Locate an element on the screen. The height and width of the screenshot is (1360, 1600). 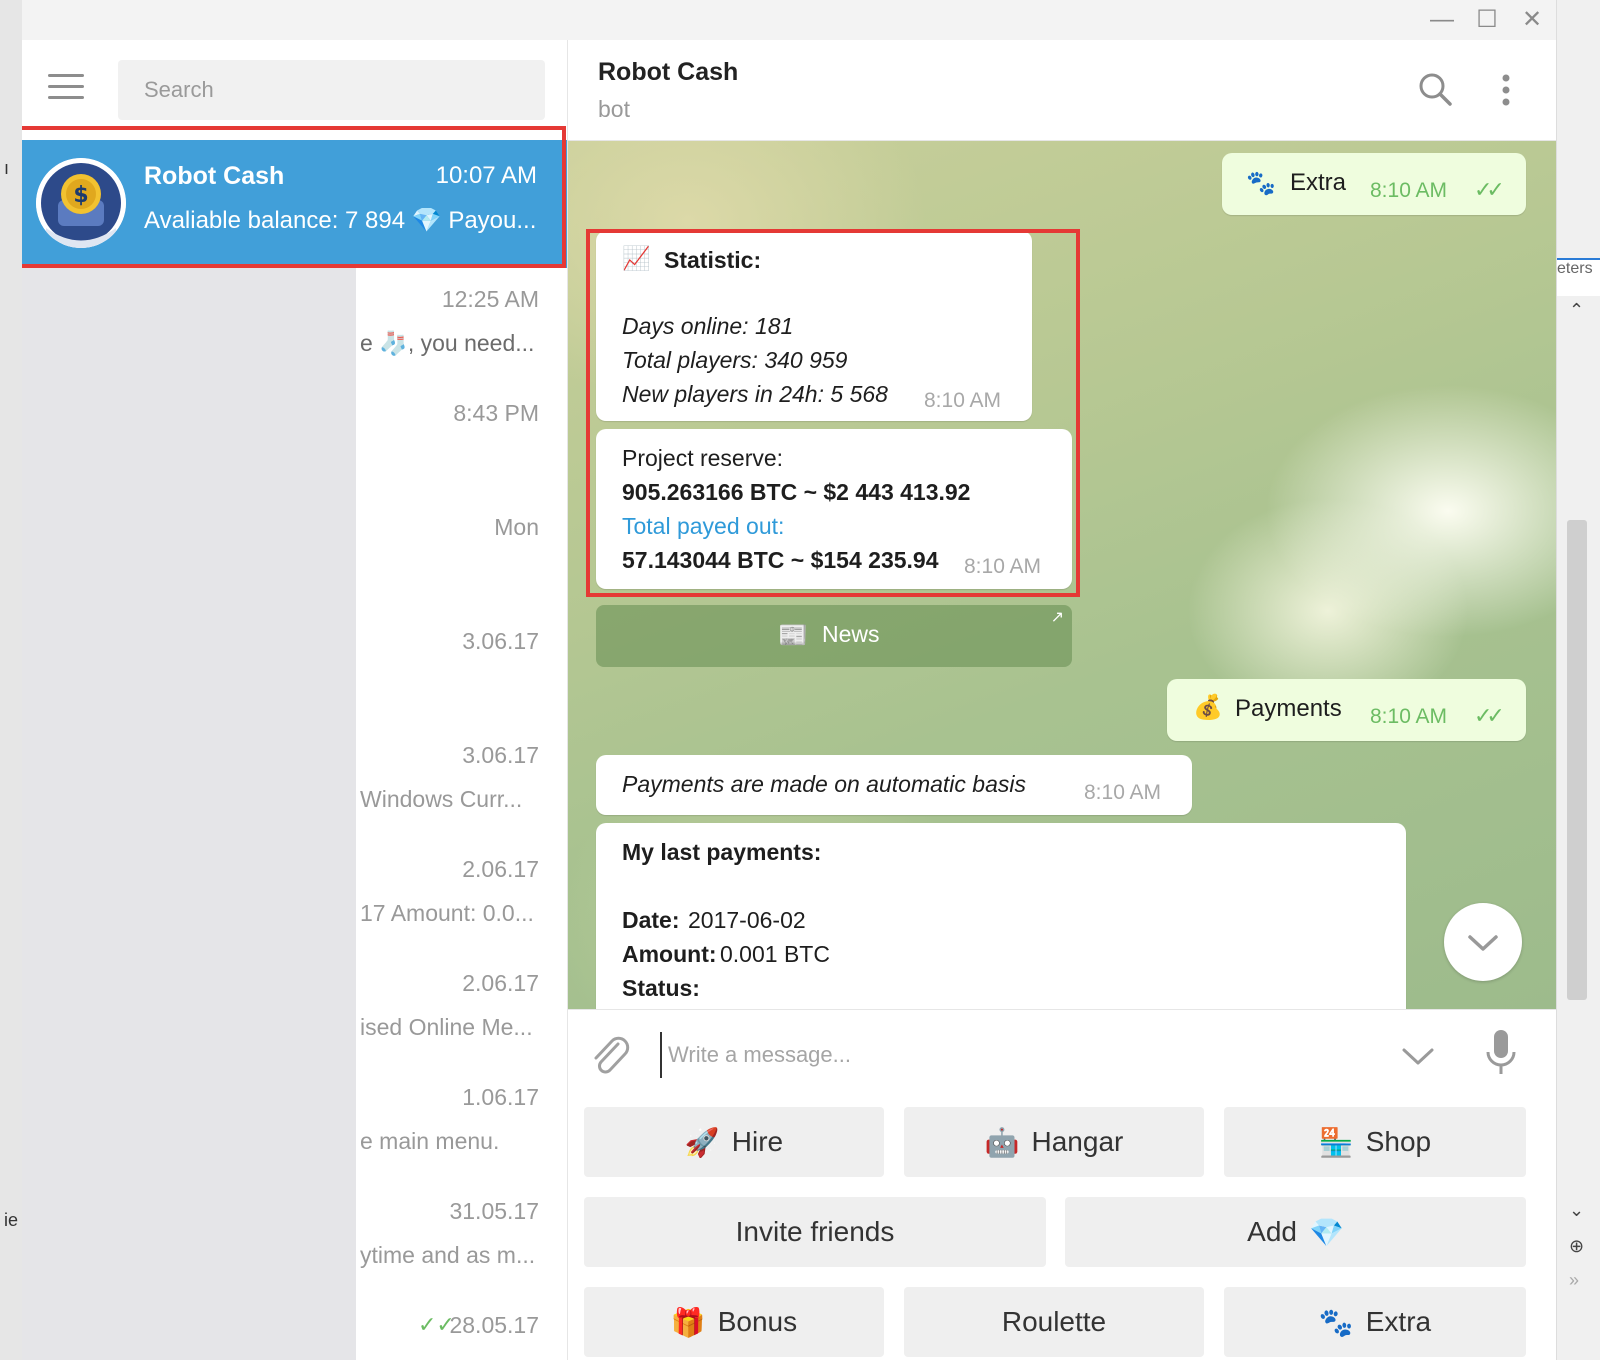
chevron-down-icon is located at coordinates (1483, 943).